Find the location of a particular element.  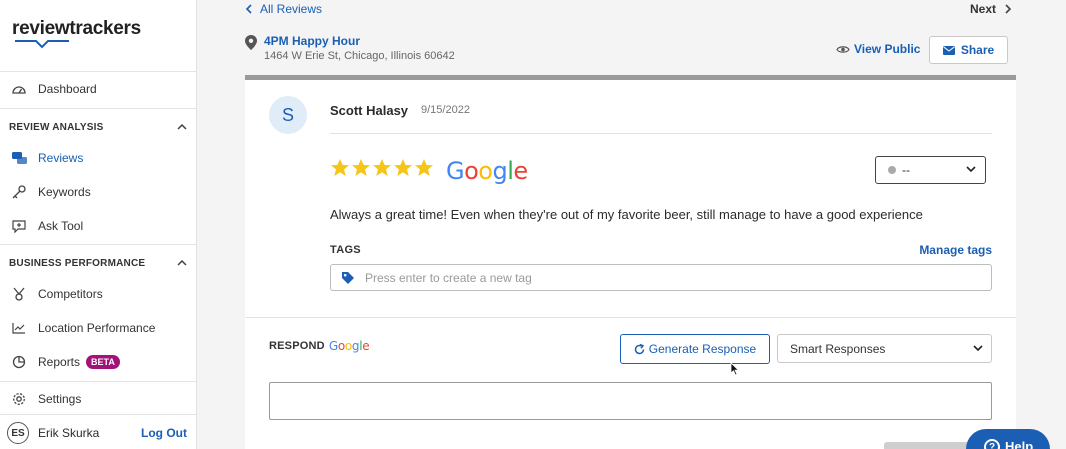

response-textarea is located at coordinates (630, 401).